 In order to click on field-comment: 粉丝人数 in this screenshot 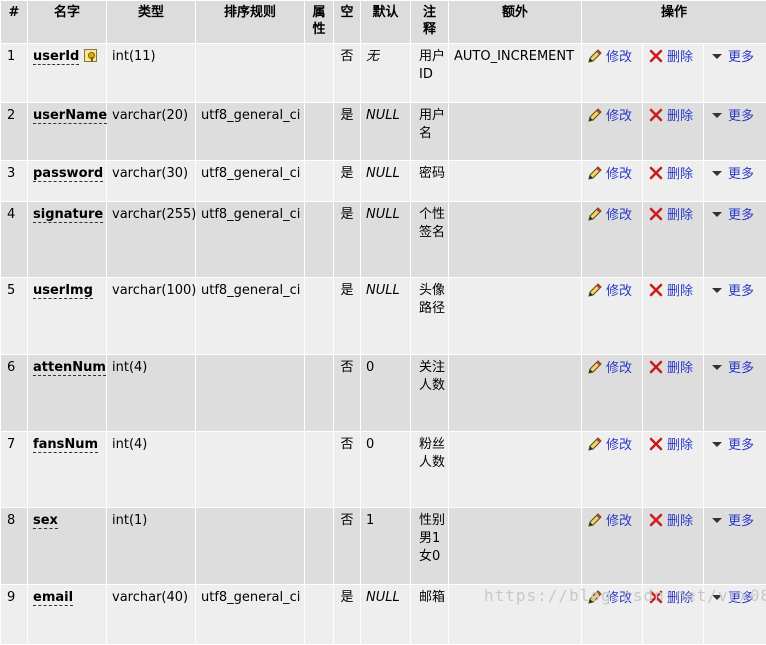, I will do `click(430, 470)`.